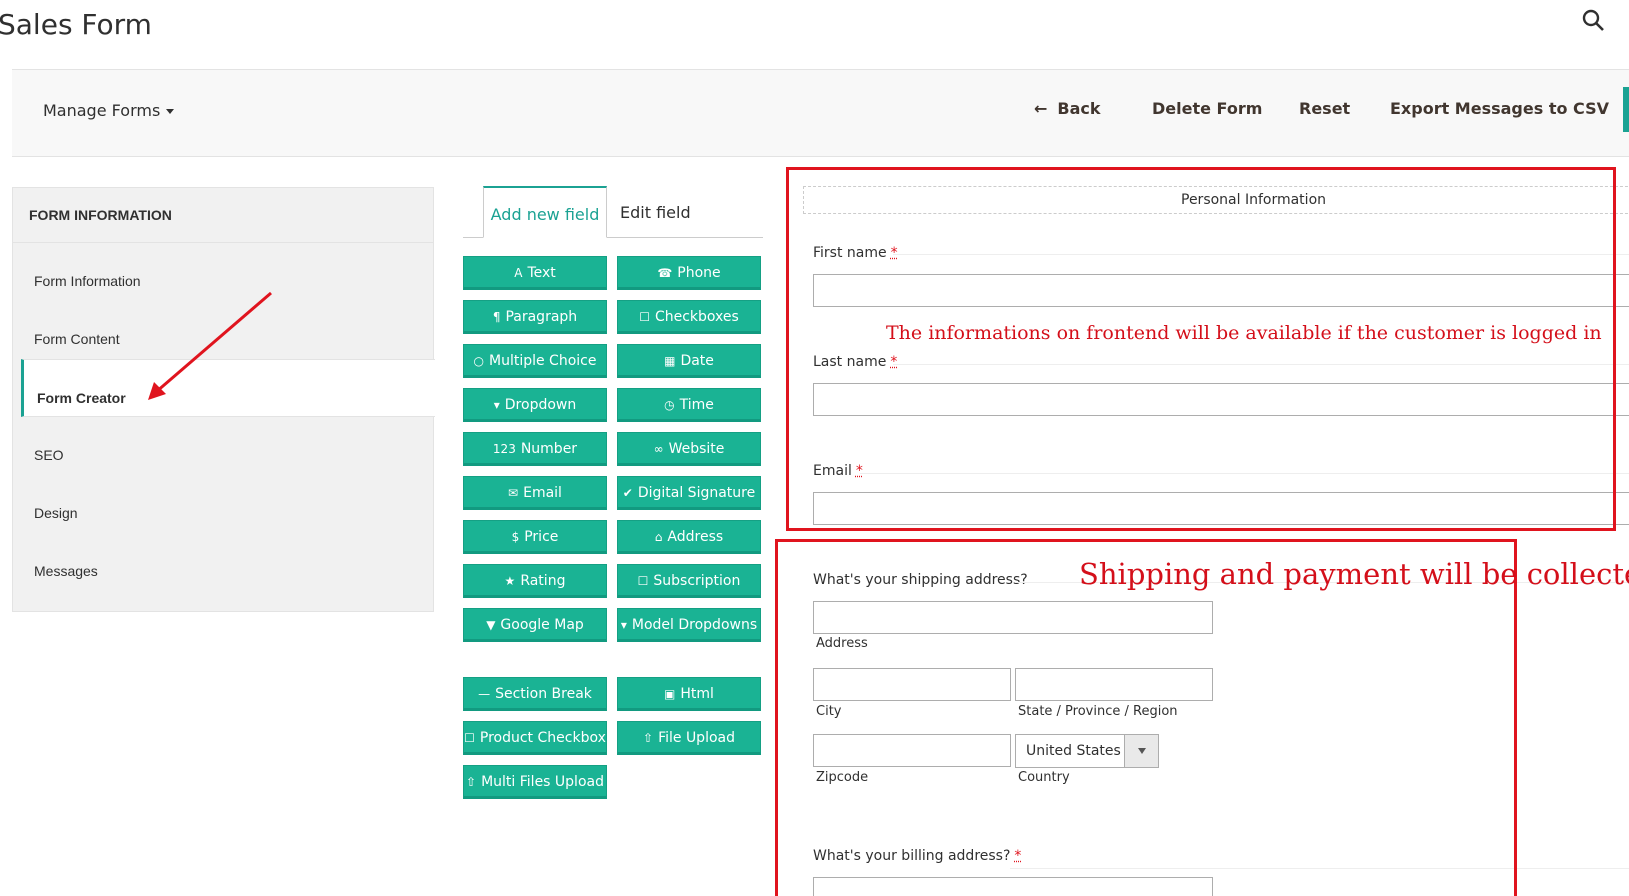 The height and width of the screenshot is (896, 1629). I want to click on city-sublabel: City, so click(829, 711).